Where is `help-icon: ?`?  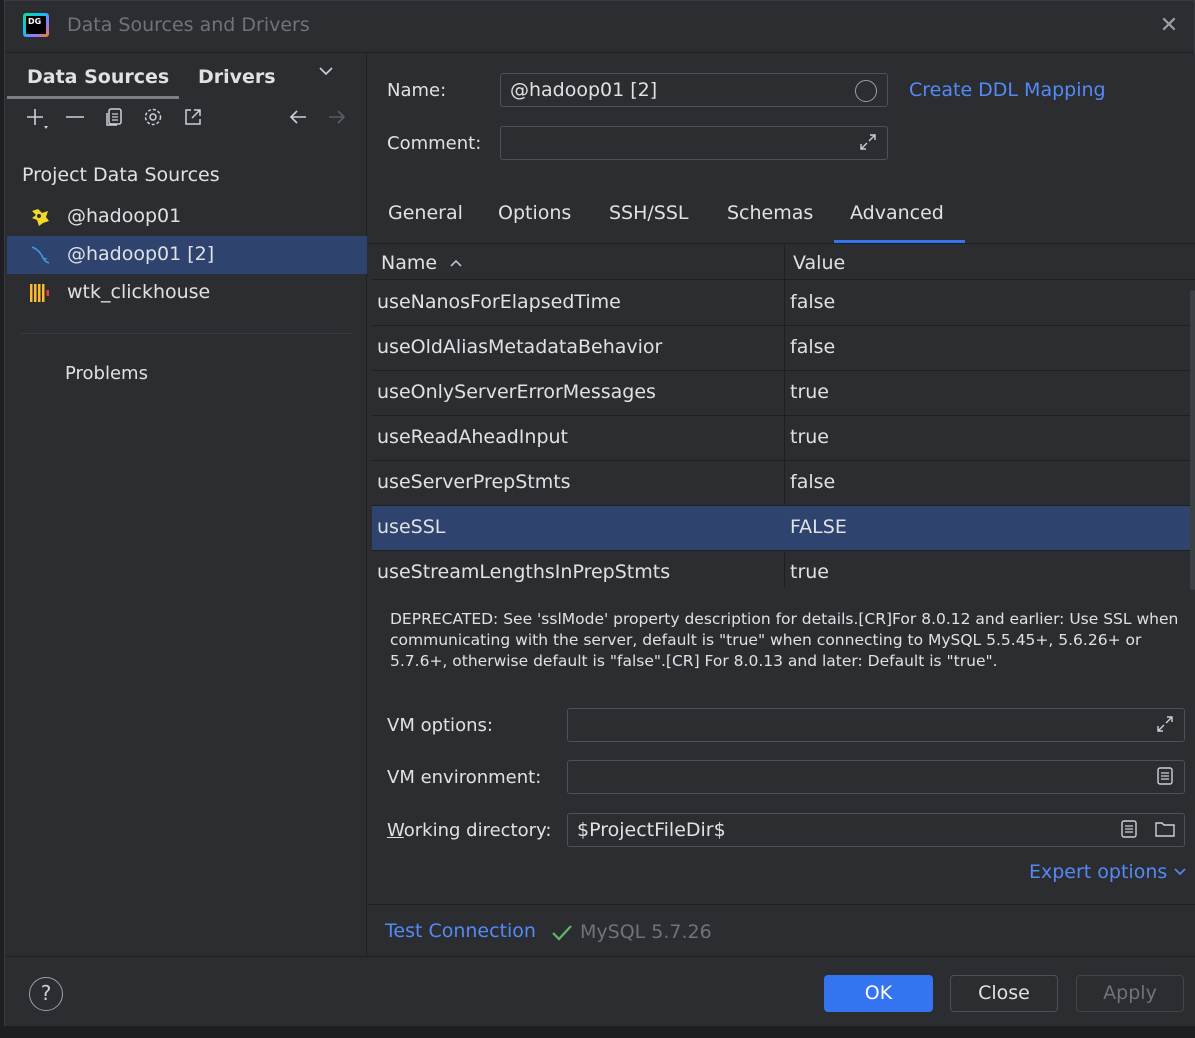
help-icon: ? is located at coordinates (46, 994).